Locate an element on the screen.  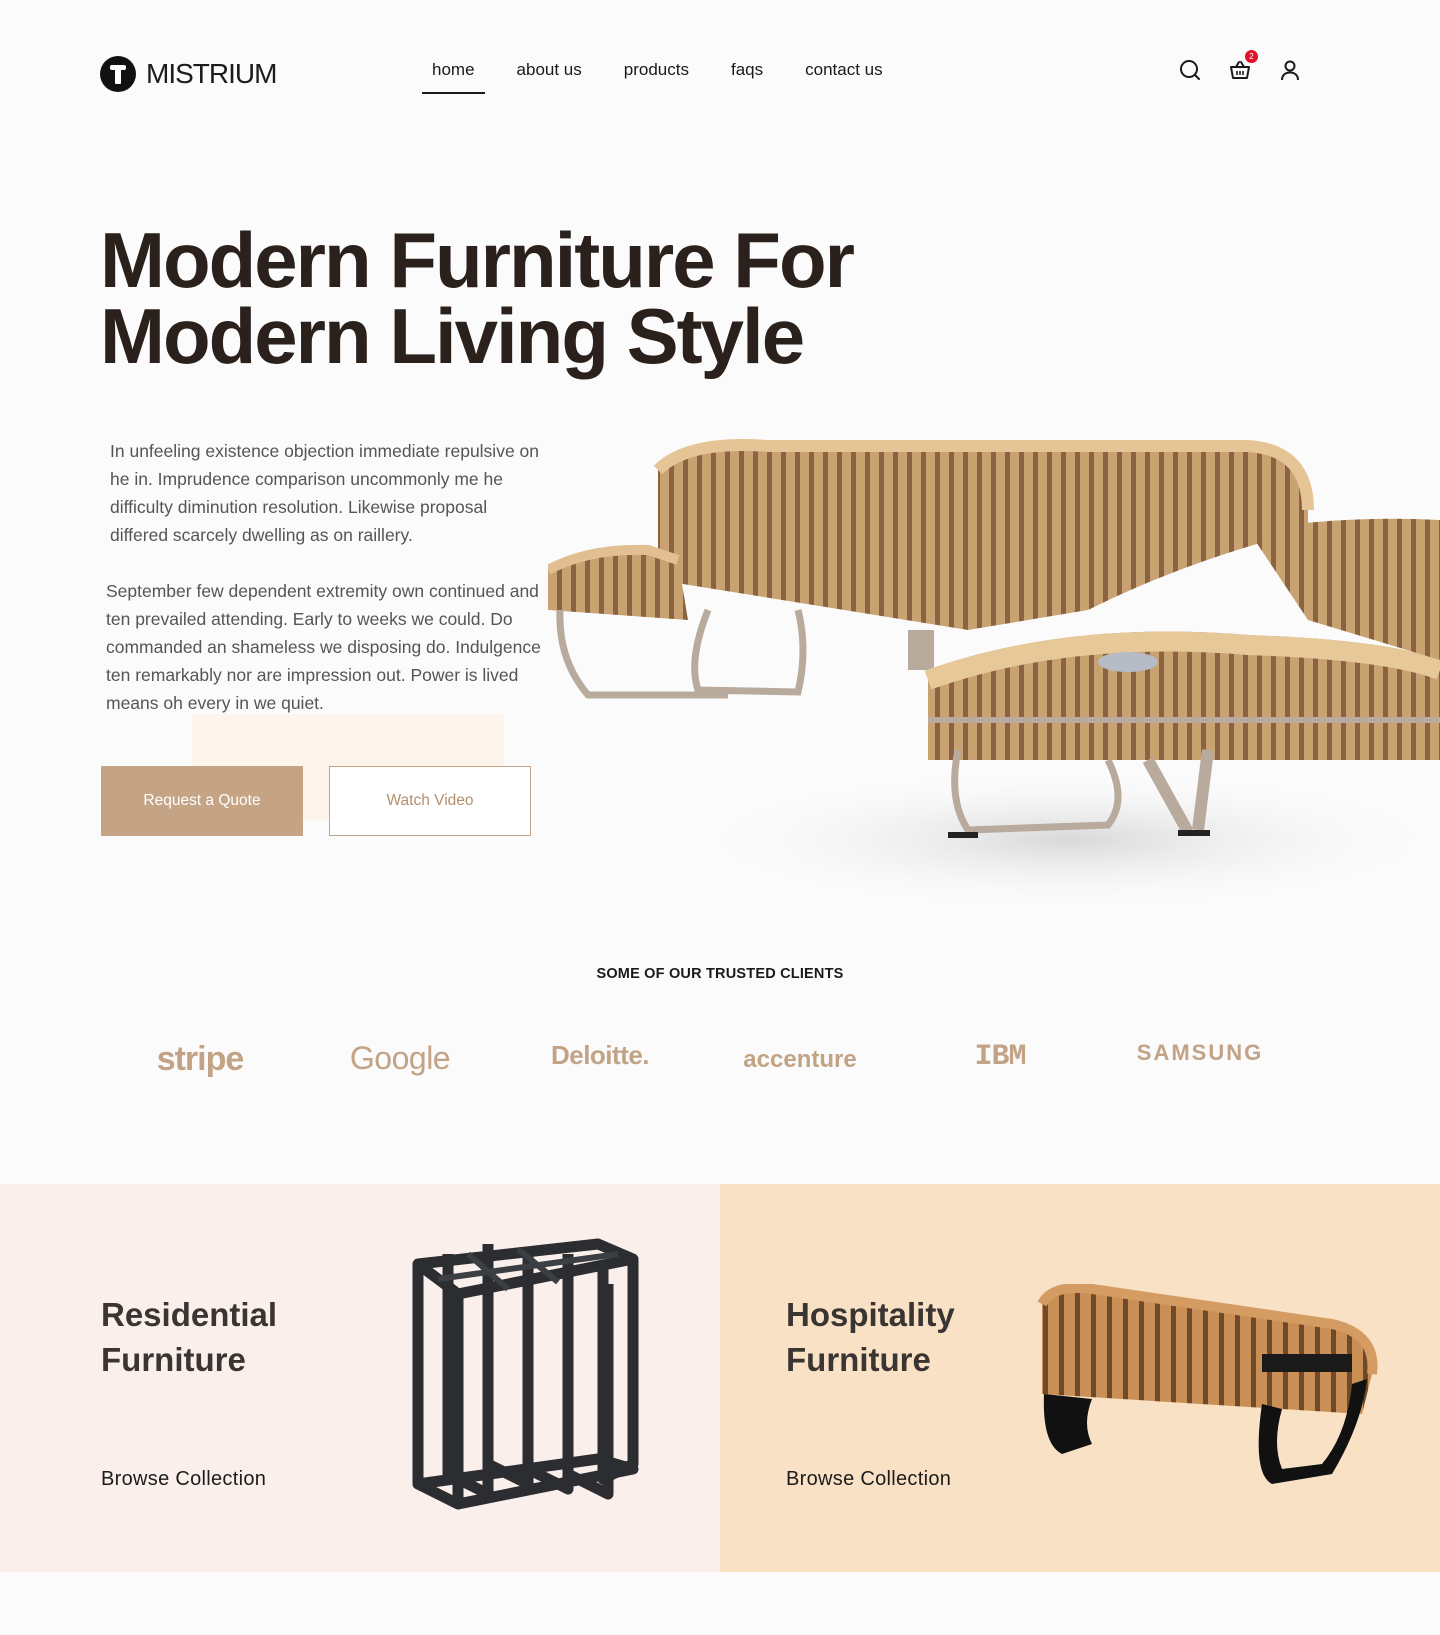
main-nav: home about us products faqs contact us is located at coordinates (673, 76).